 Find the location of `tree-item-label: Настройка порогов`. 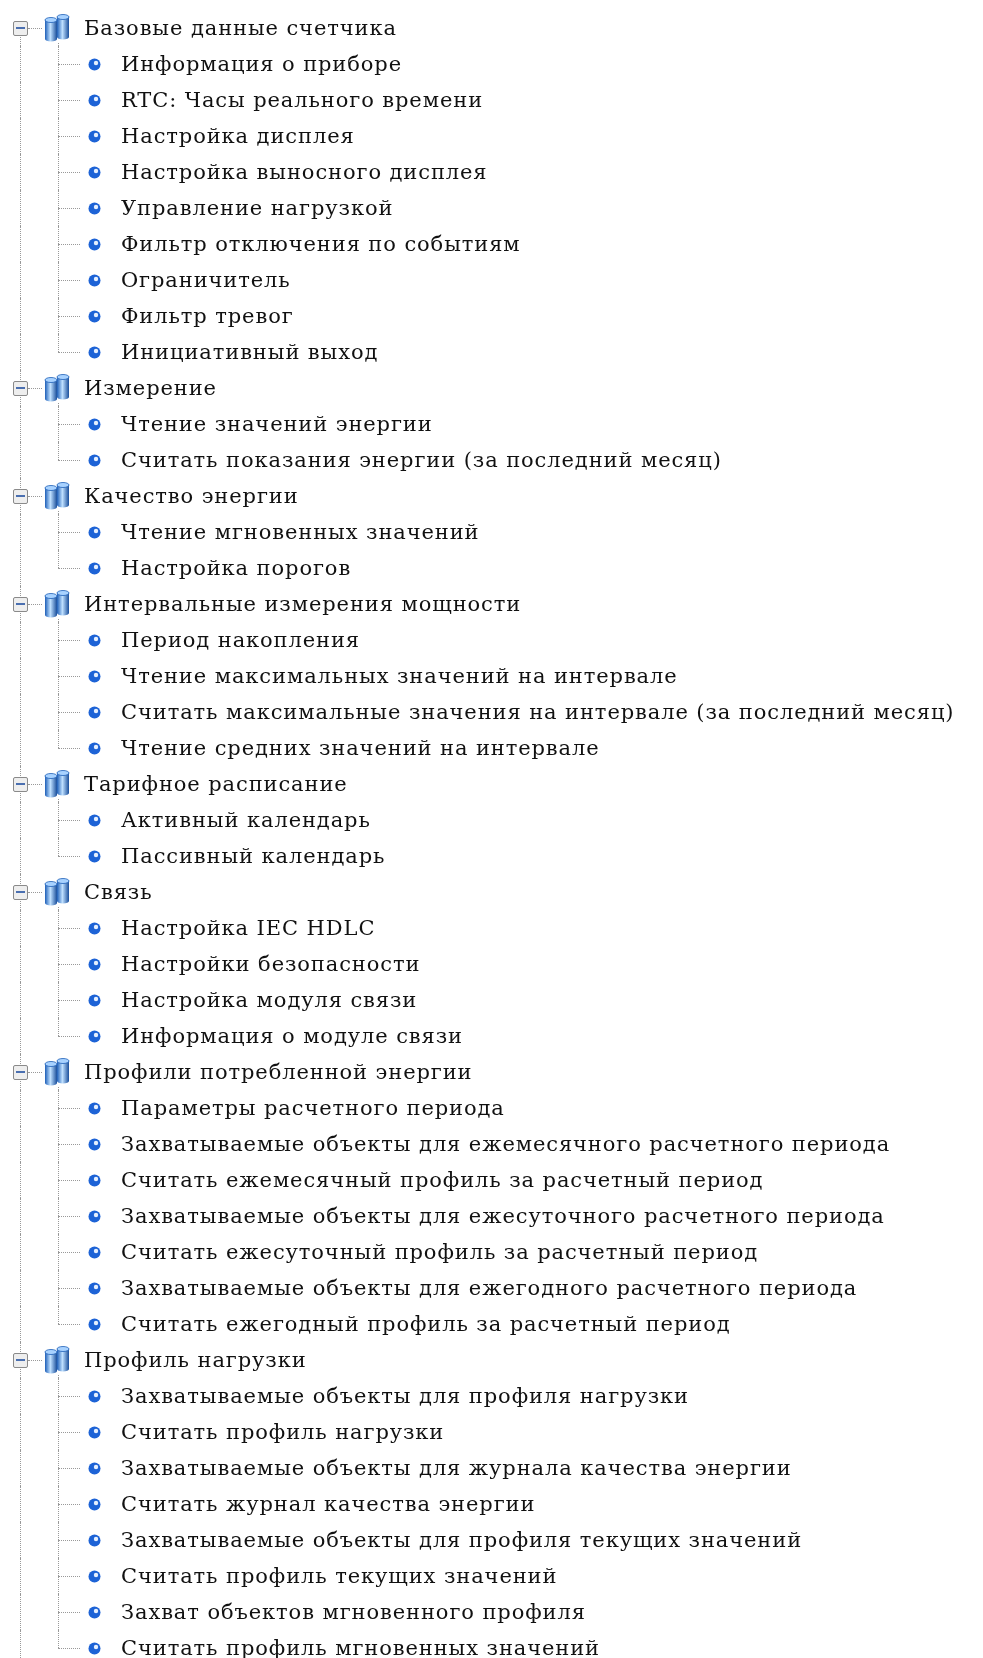

tree-item-label: Настройка порогов is located at coordinates (236, 568).